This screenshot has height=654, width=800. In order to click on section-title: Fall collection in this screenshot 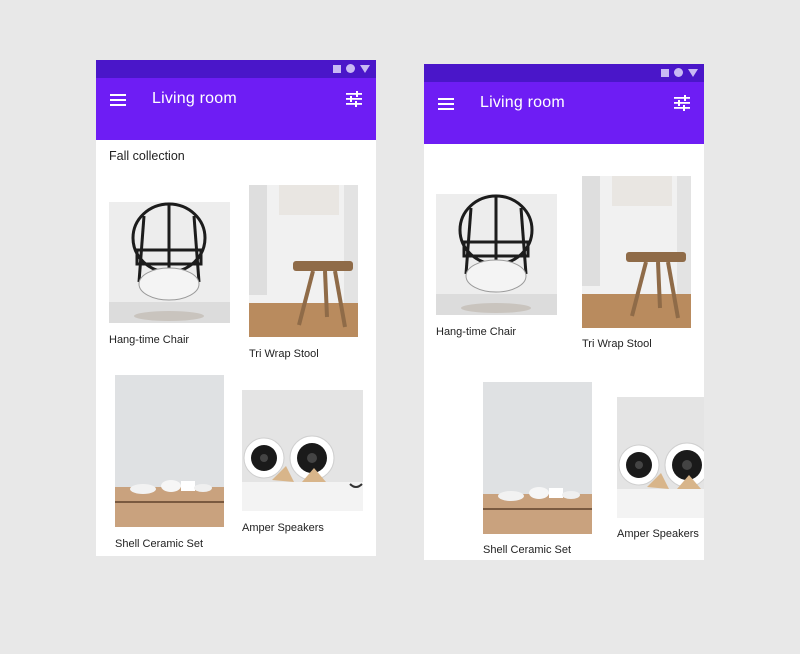, I will do `click(147, 156)`.